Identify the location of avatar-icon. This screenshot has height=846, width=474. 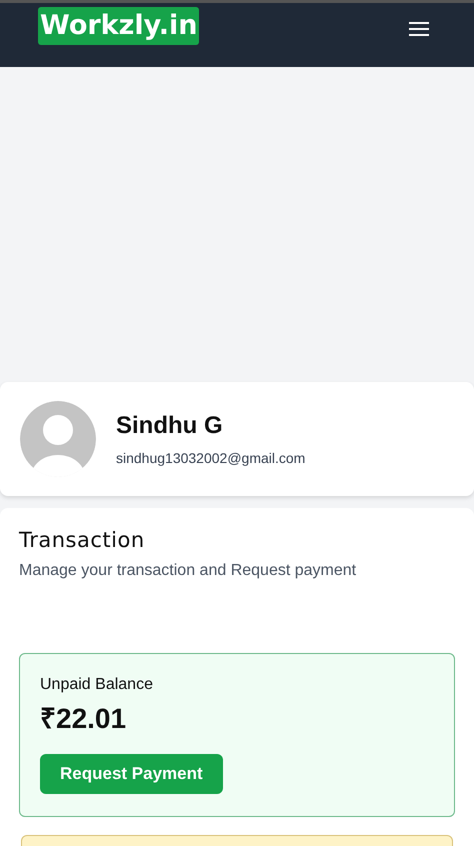
(58, 439).